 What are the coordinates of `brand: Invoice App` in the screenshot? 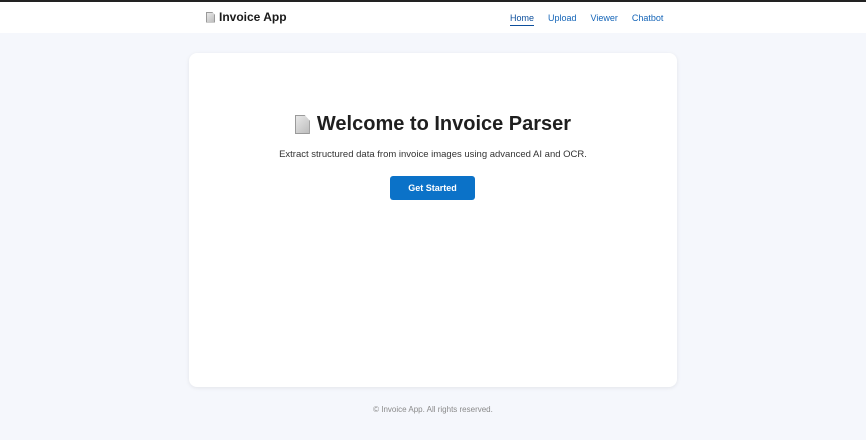 It's located at (246, 17).